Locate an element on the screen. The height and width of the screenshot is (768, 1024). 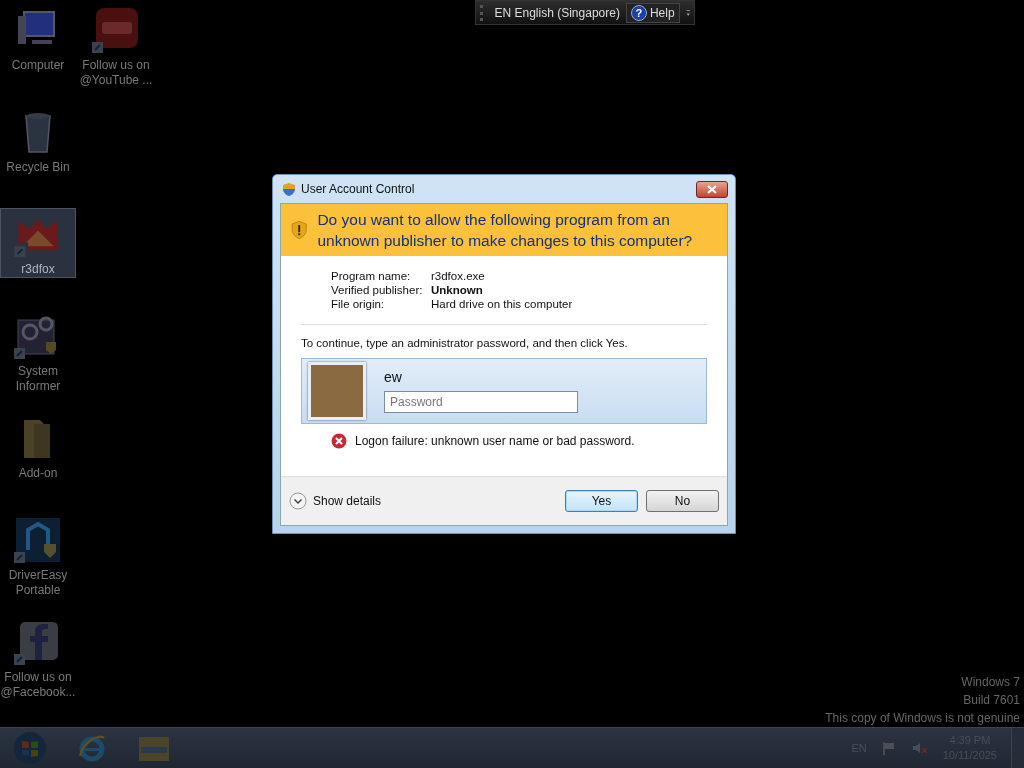
detail-label: File origin: is located at coordinates (358, 304).